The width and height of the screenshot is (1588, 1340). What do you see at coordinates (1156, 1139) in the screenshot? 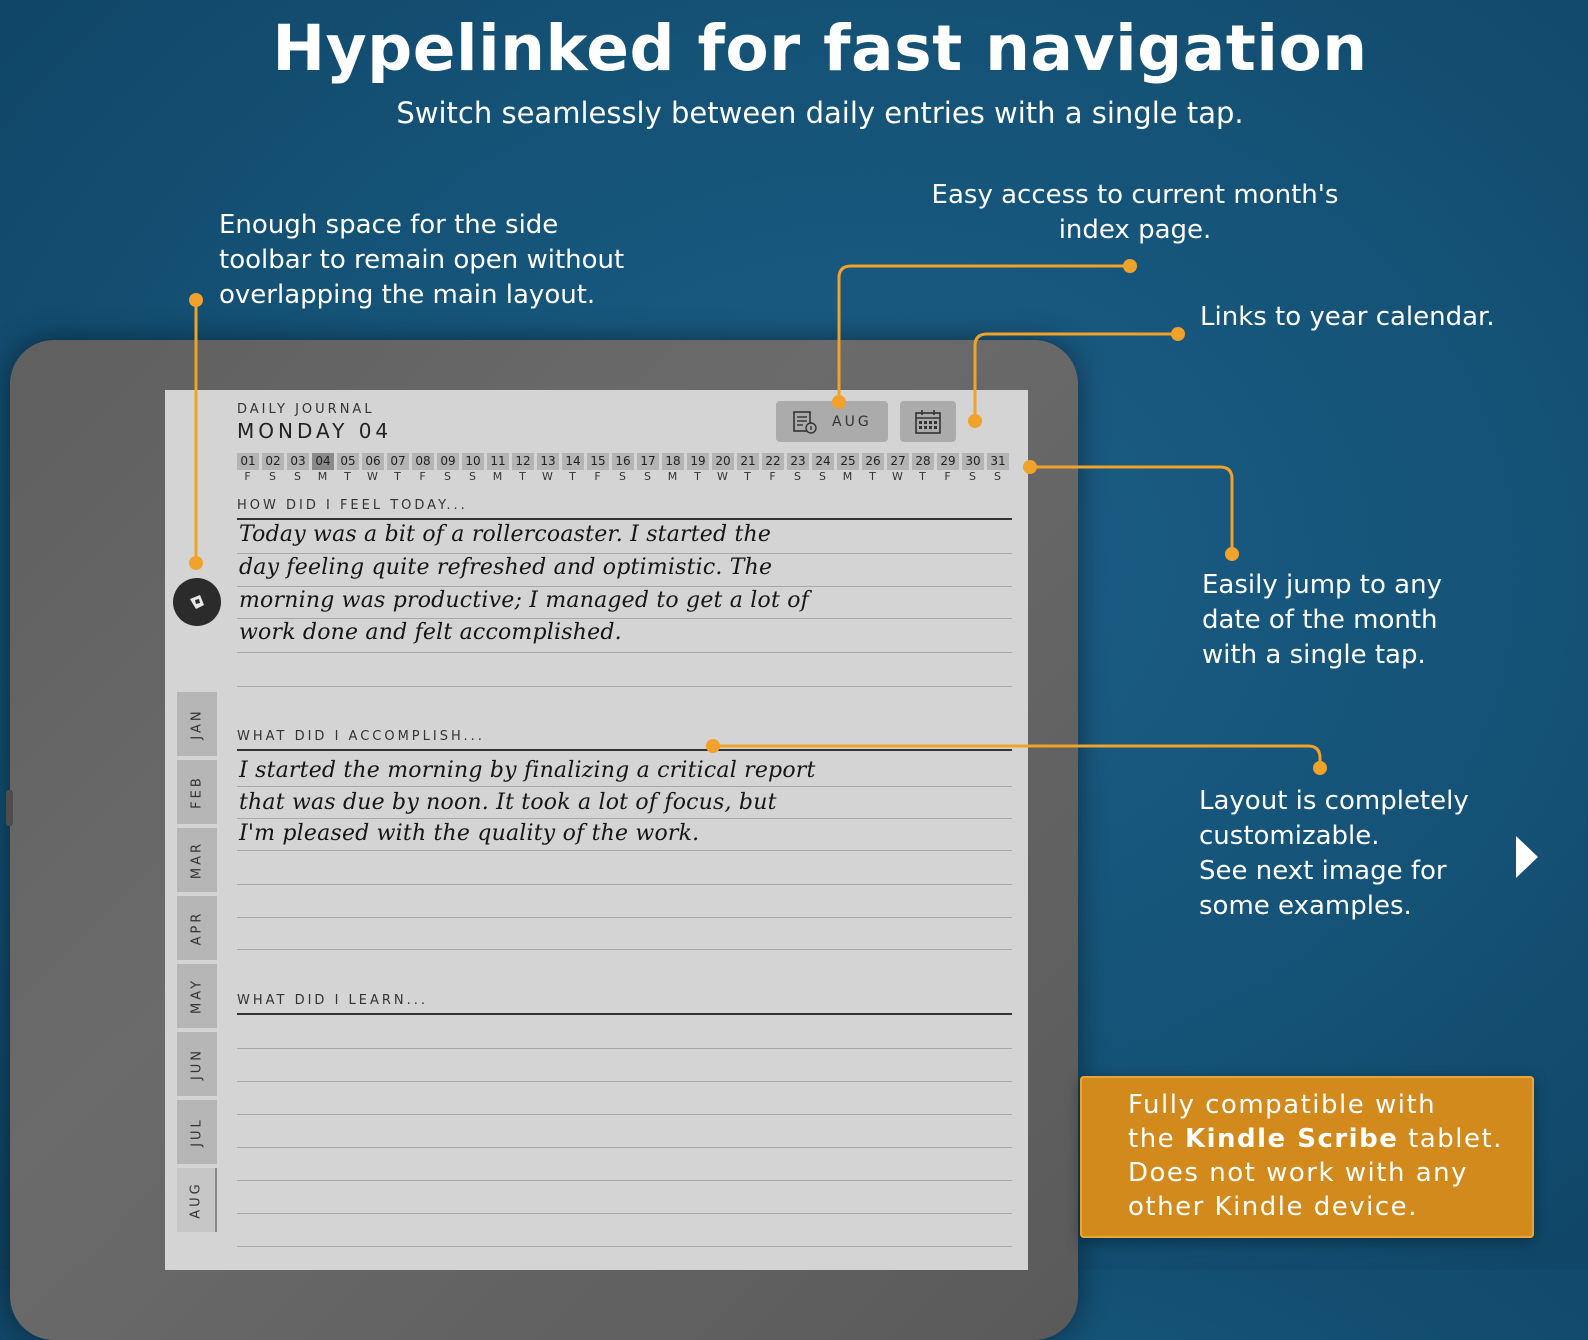
I see `promo-line-2-pre: the` at bounding box center [1156, 1139].